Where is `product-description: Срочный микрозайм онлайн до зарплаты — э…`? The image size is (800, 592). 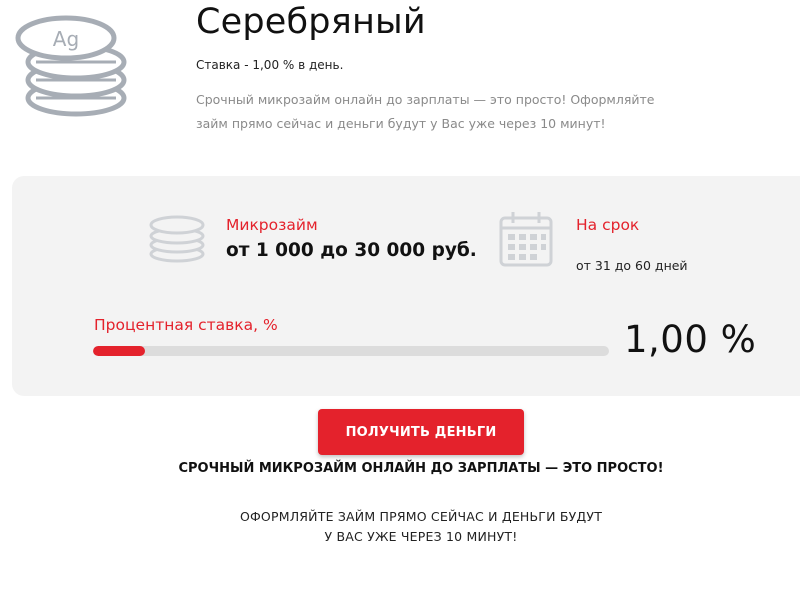 product-description: Срочный микрозайм онлайн до зарплаты — э… is located at coordinates (425, 111).